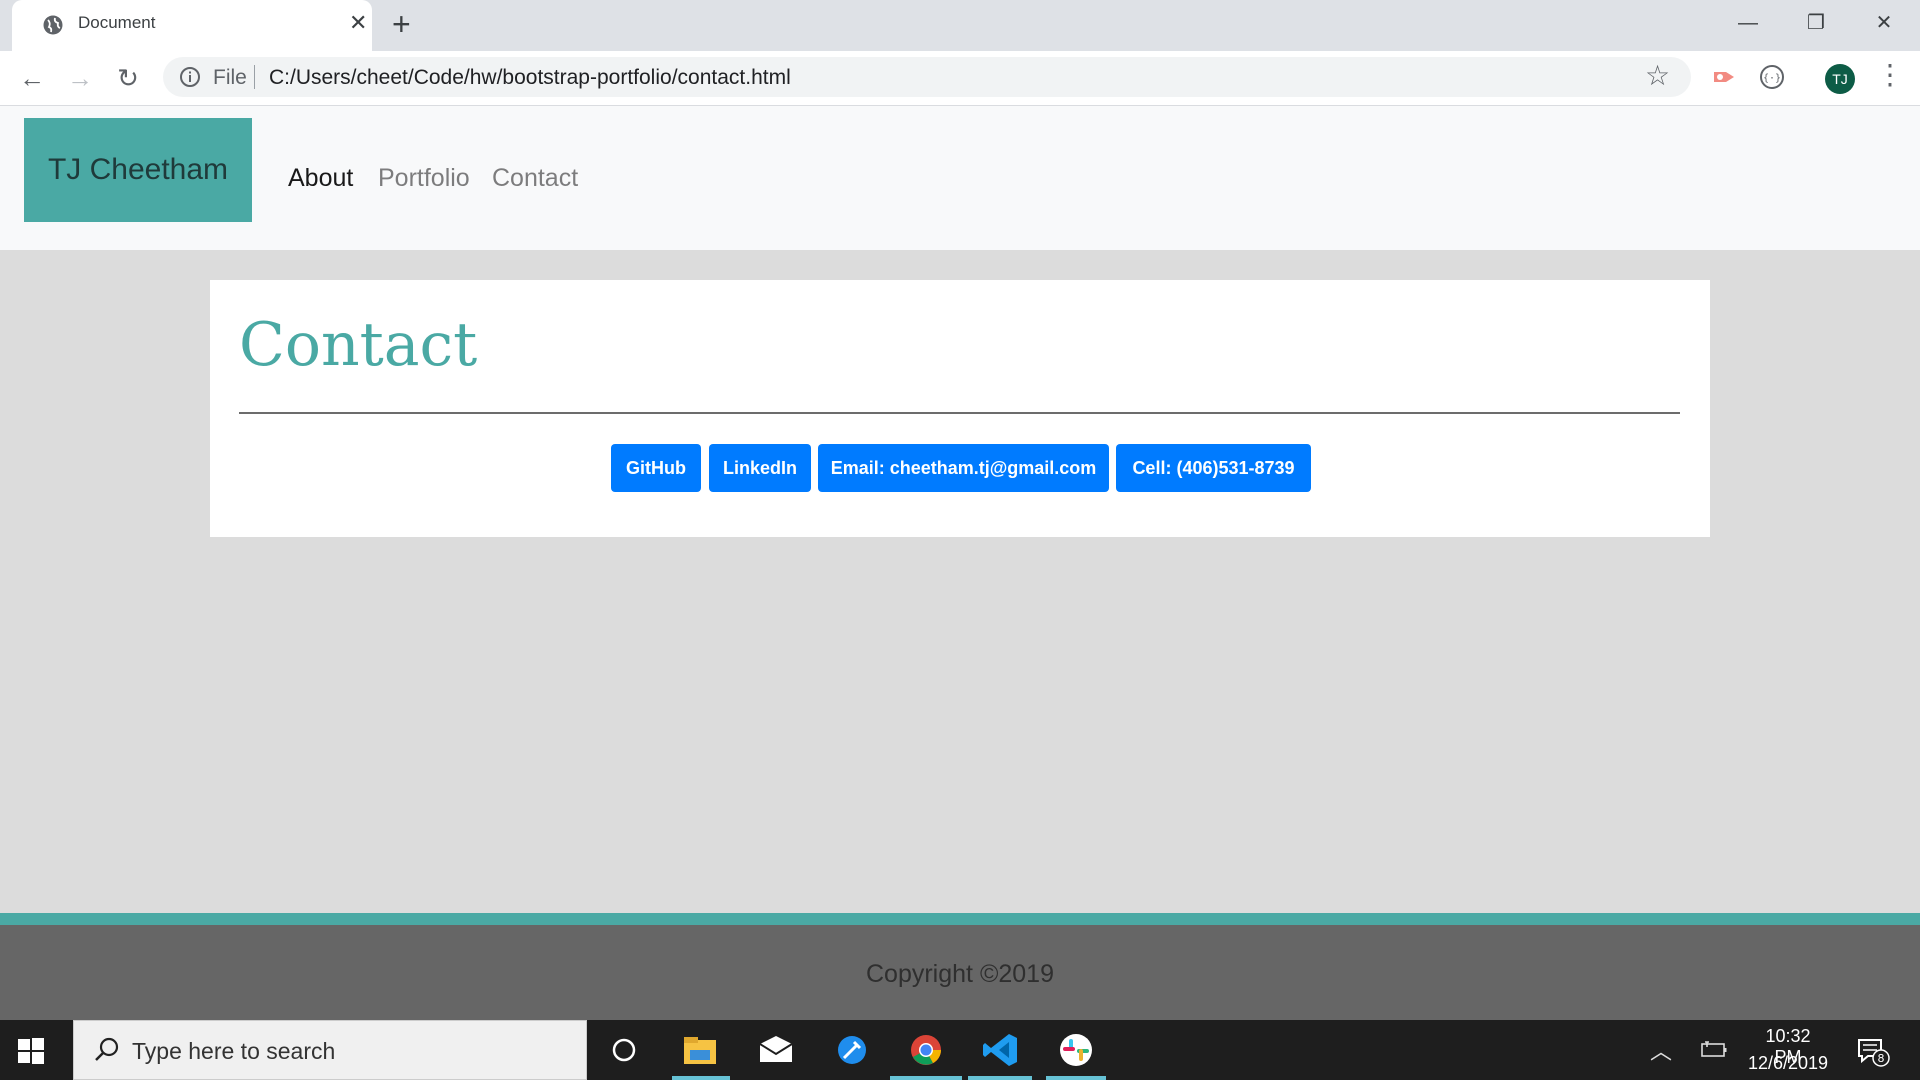 The height and width of the screenshot is (1080, 1920). I want to click on notification-center-icon: 8, so click(1873, 1051).